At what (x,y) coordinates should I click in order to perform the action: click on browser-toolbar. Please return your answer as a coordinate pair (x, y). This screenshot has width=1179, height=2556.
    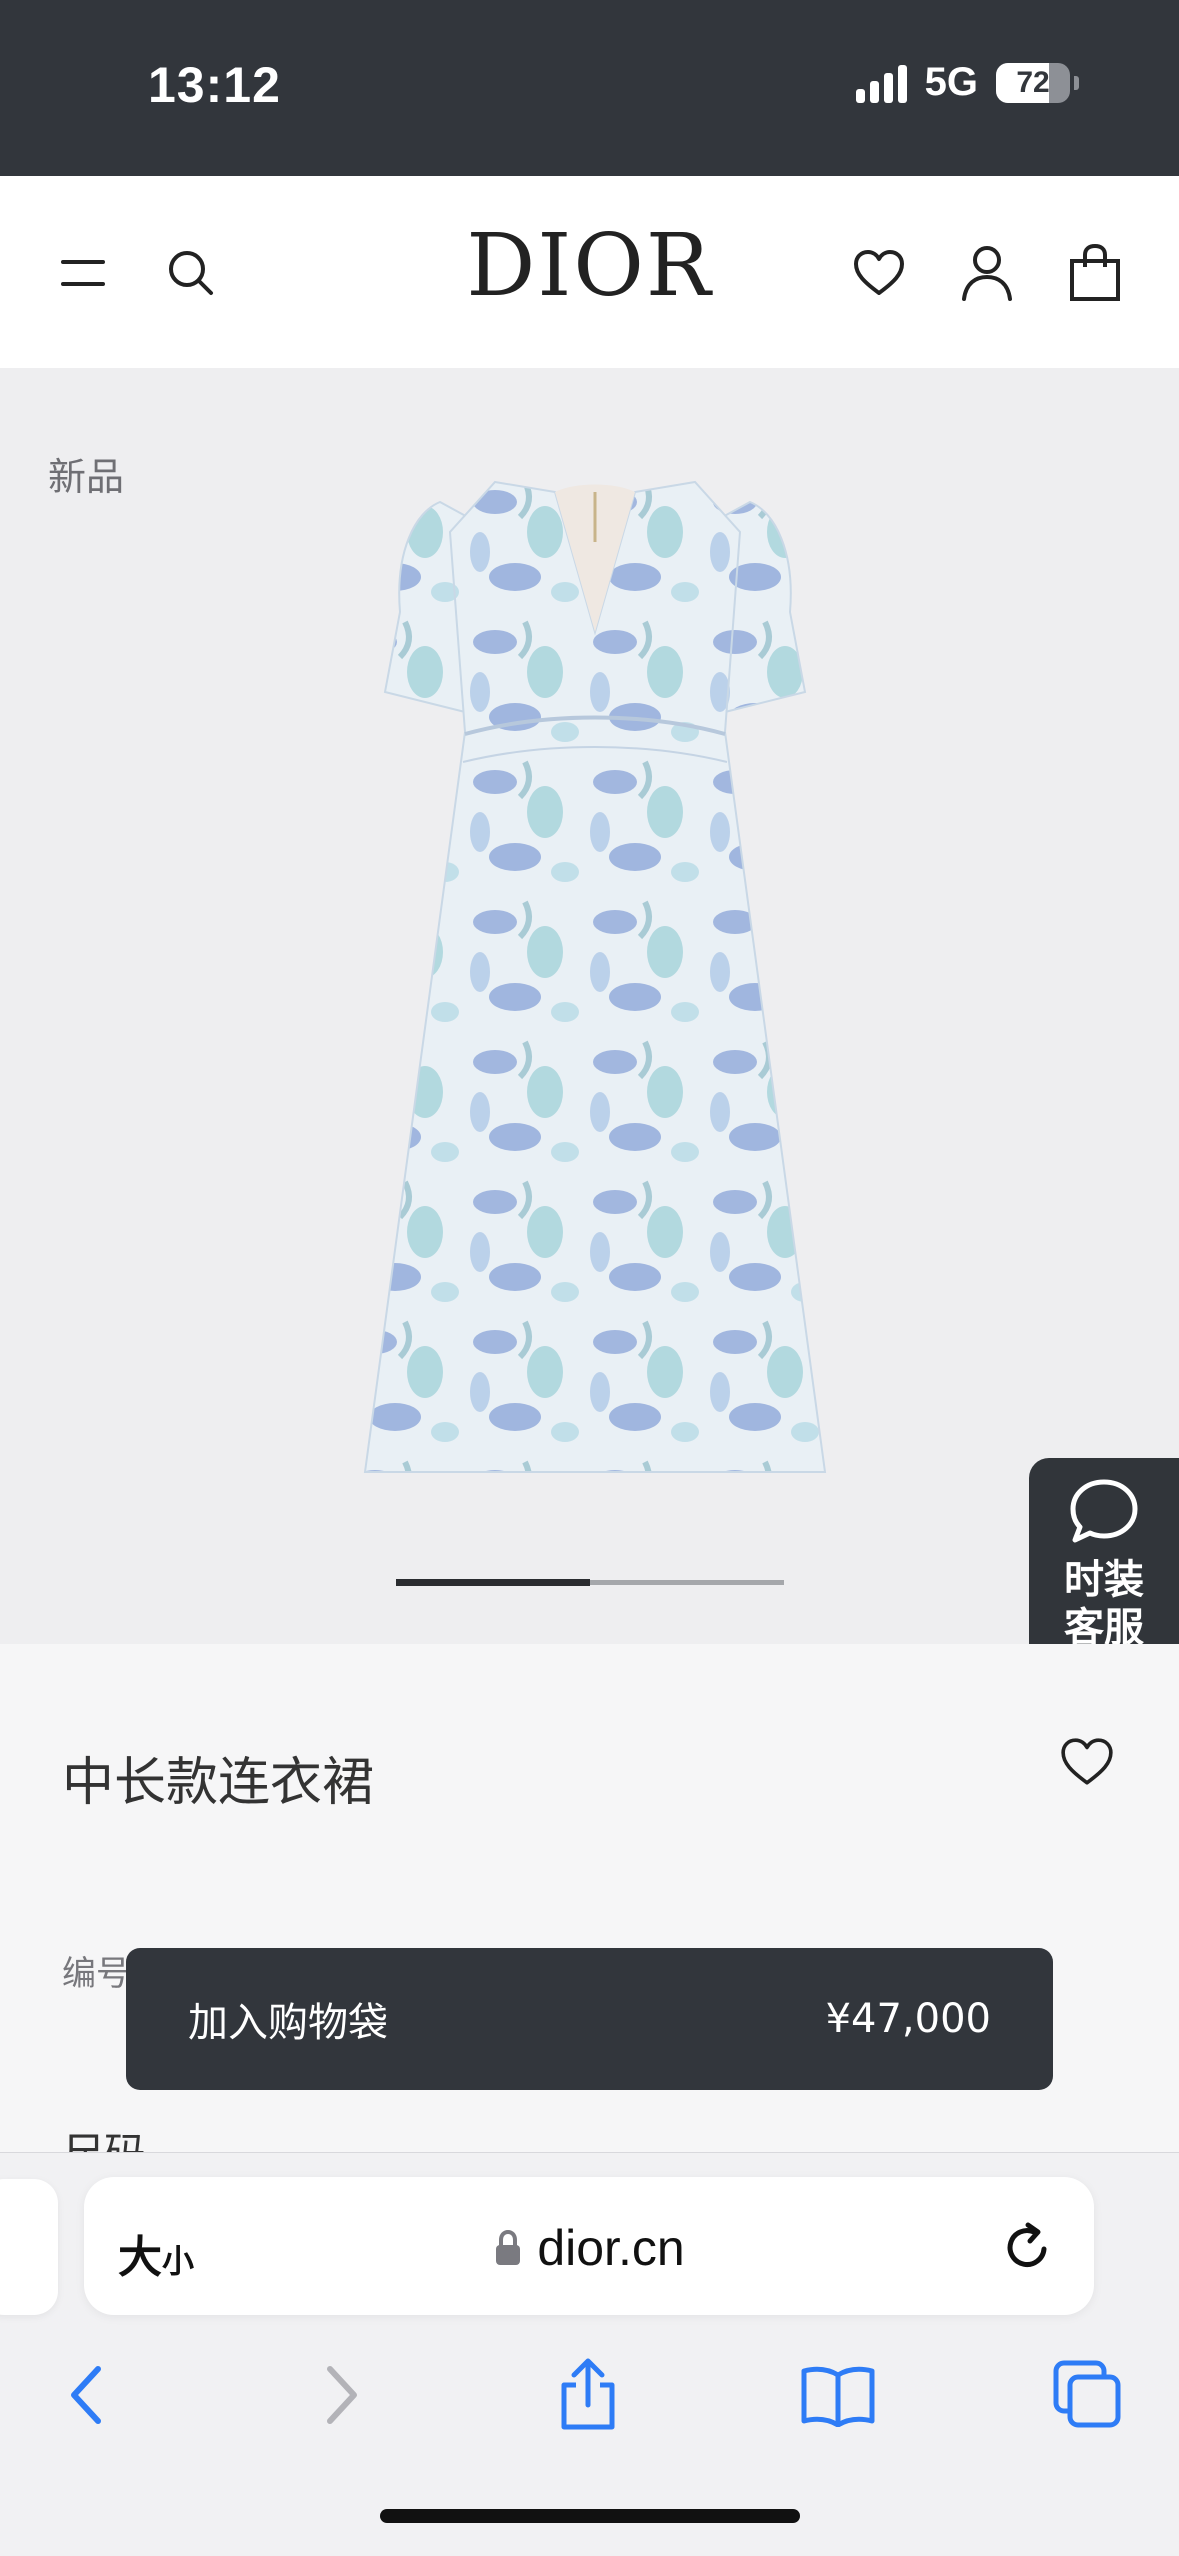
    Looking at the image, I should click on (589, 2400).